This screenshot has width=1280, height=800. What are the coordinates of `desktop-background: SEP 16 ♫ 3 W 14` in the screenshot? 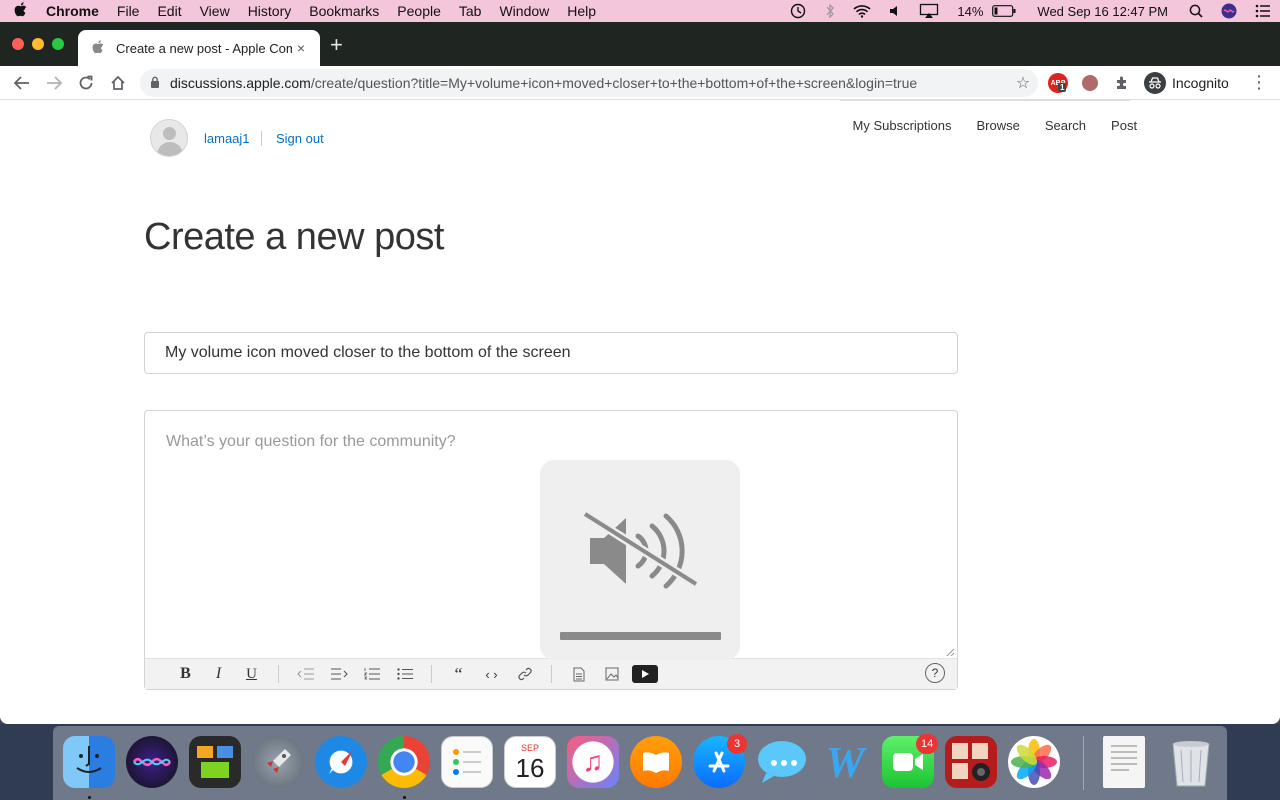 It's located at (640, 762).